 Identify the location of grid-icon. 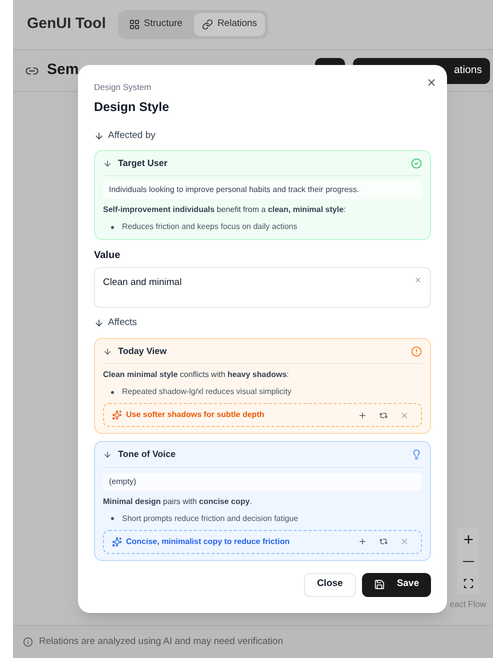
(134, 24).